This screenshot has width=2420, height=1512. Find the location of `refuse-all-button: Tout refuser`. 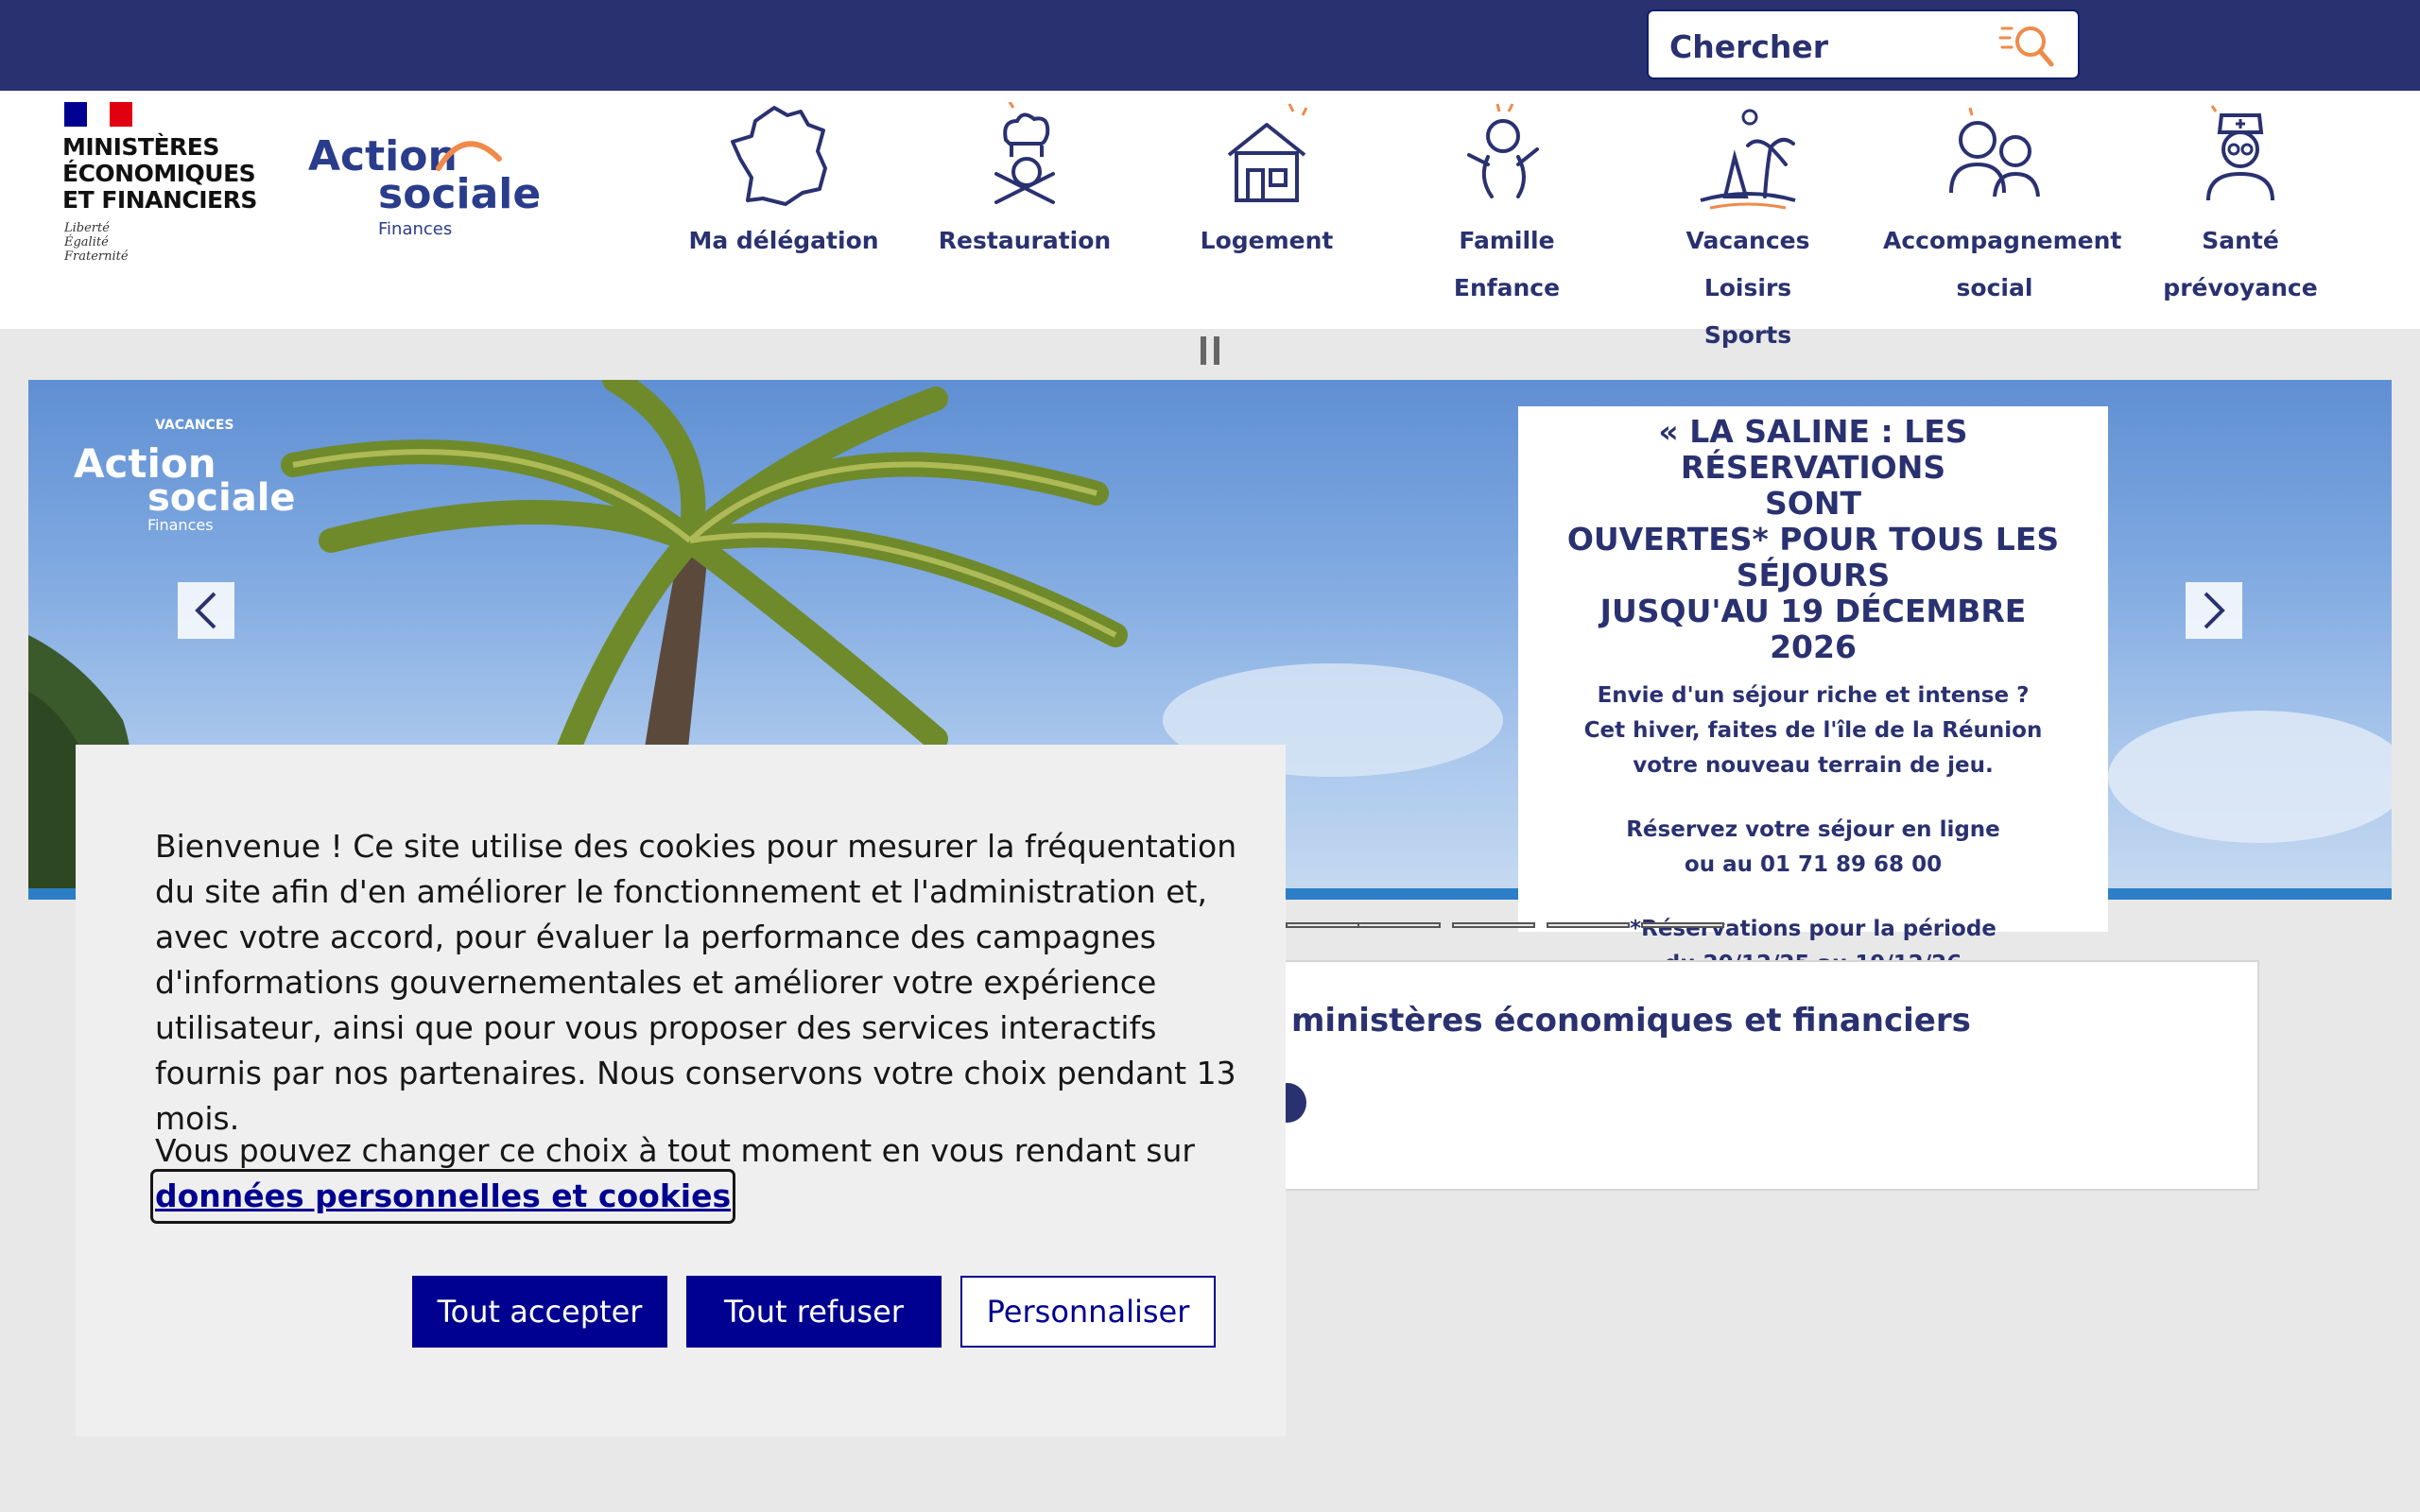

refuse-all-button: Tout refuser is located at coordinates (814, 1312).